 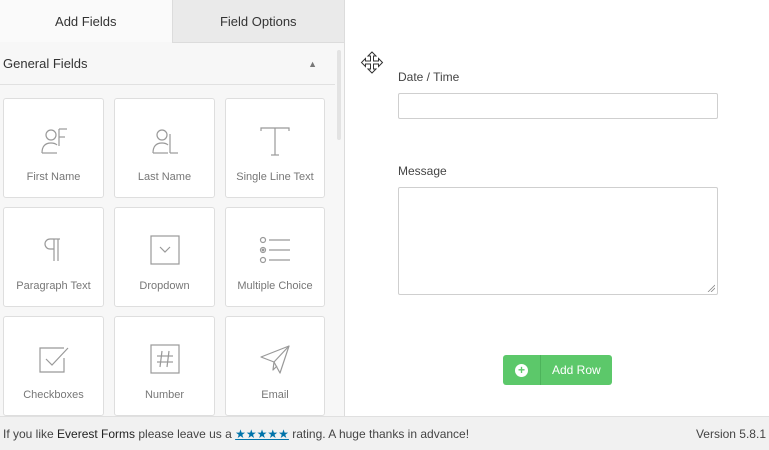 I want to click on field-label: Number, so click(x=164, y=395).